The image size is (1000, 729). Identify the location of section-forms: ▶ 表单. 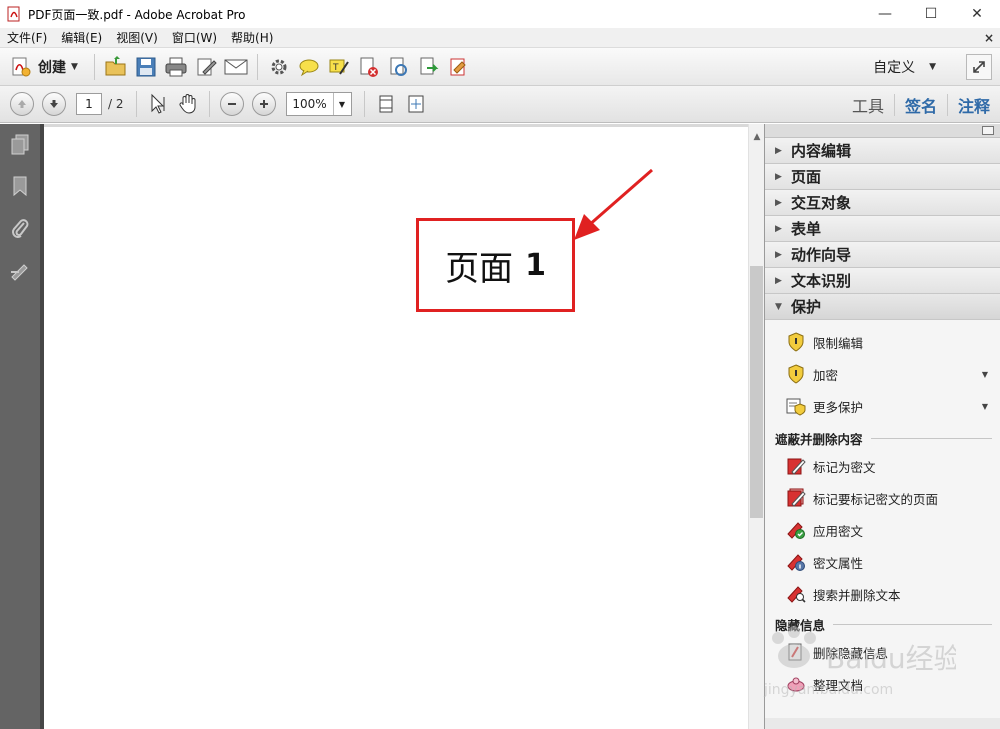
(882, 229).